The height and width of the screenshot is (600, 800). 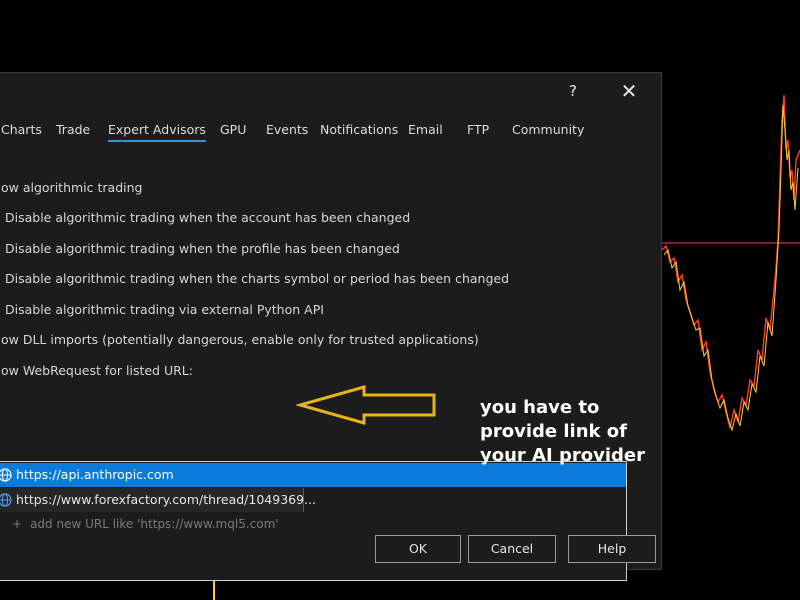 What do you see at coordinates (548, 129) in the screenshot?
I see `tab-community: Community` at bounding box center [548, 129].